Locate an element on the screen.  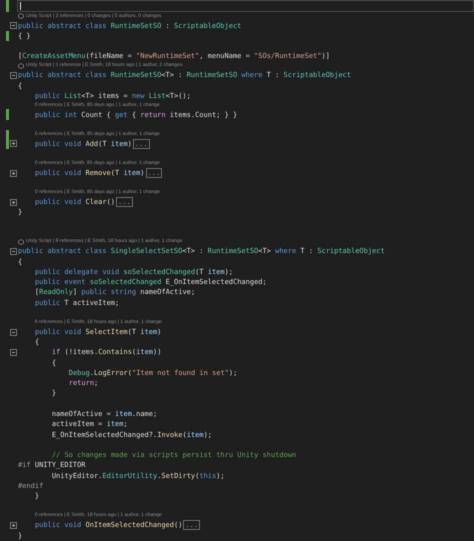
text-cursor is located at coordinates (20, 6).